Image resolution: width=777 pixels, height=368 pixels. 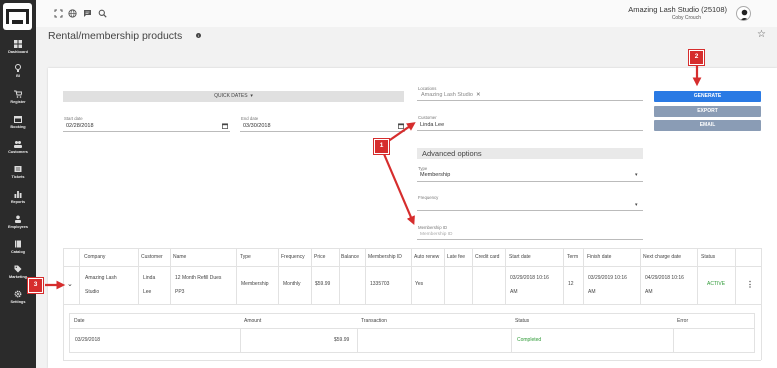 I want to click on annotation-badge-2: 2, so click(x=696, y=57).